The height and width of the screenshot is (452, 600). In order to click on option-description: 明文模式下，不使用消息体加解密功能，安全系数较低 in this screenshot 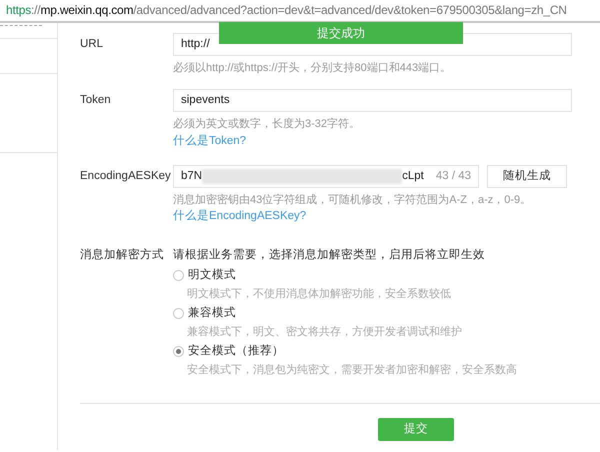, I will do `click(319, 293)`.